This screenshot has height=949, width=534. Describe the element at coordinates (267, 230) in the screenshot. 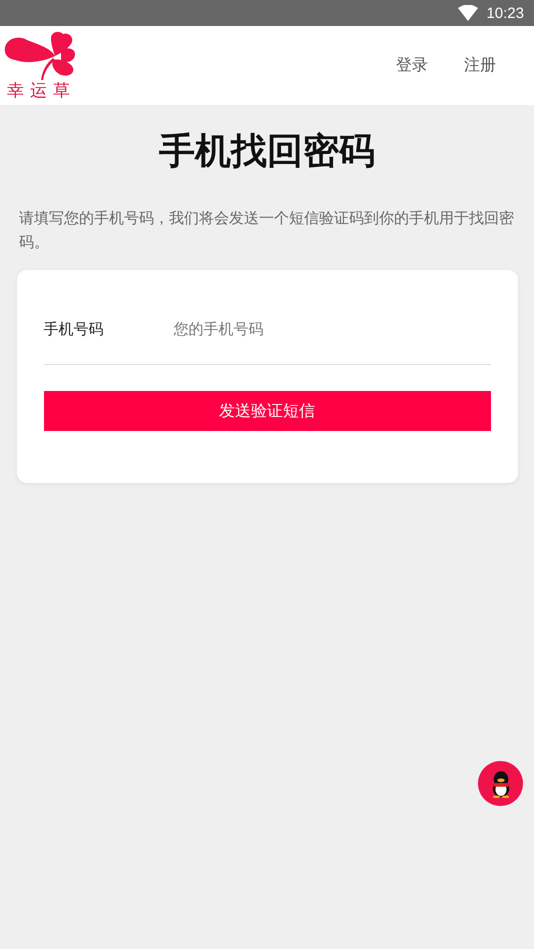

I see `description-text: 请填写您的手机号码，我们将会发送一个短信验证码到你的手机用于找回密码。` at that location.